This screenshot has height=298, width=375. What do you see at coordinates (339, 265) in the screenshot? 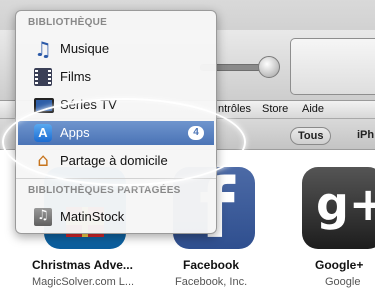
I see `app-name: Google+` at bounding box center [339, 265].